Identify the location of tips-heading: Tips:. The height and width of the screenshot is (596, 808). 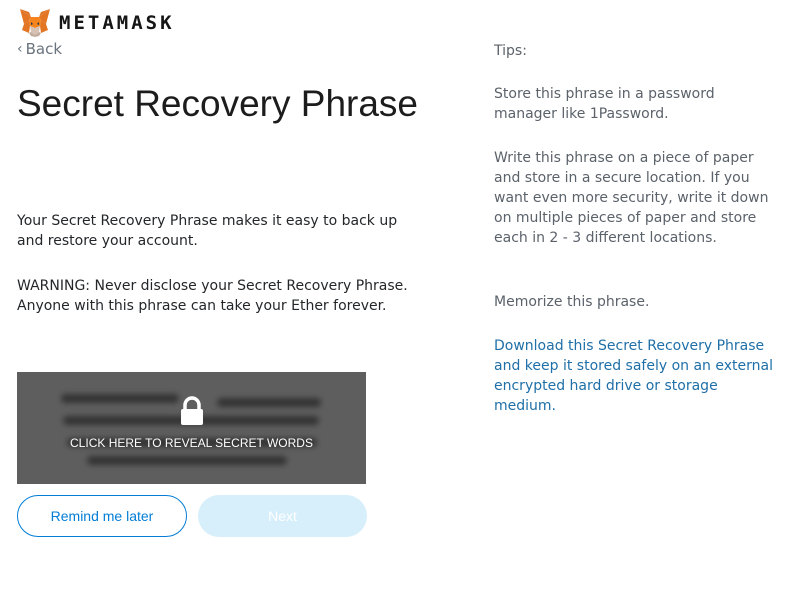
(510, 51).